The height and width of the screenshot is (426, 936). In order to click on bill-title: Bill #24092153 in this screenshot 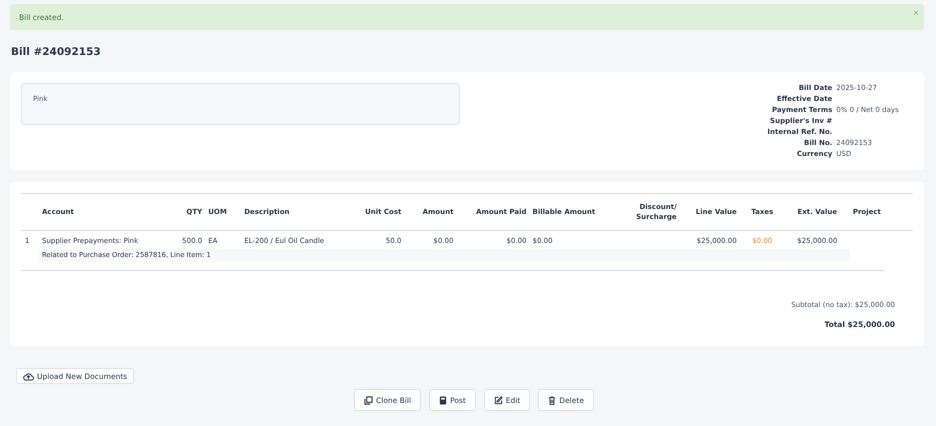, I will do `click(56, 52)`.